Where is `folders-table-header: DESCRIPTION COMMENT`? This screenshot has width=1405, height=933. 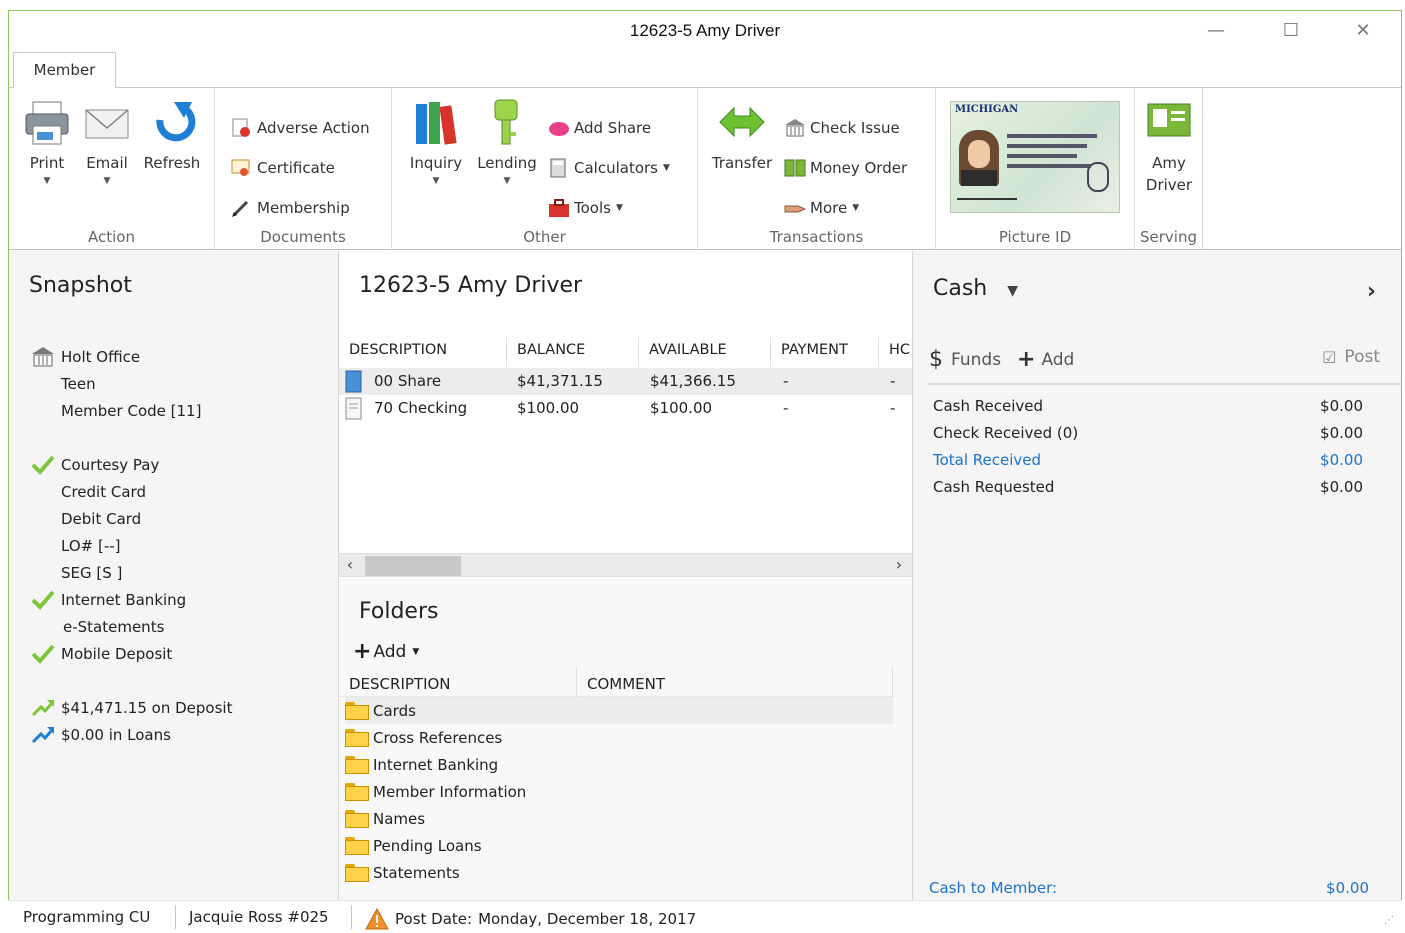 folders-table-header: DESCRIPTION COMMENT is located at coordinates (616, 682).